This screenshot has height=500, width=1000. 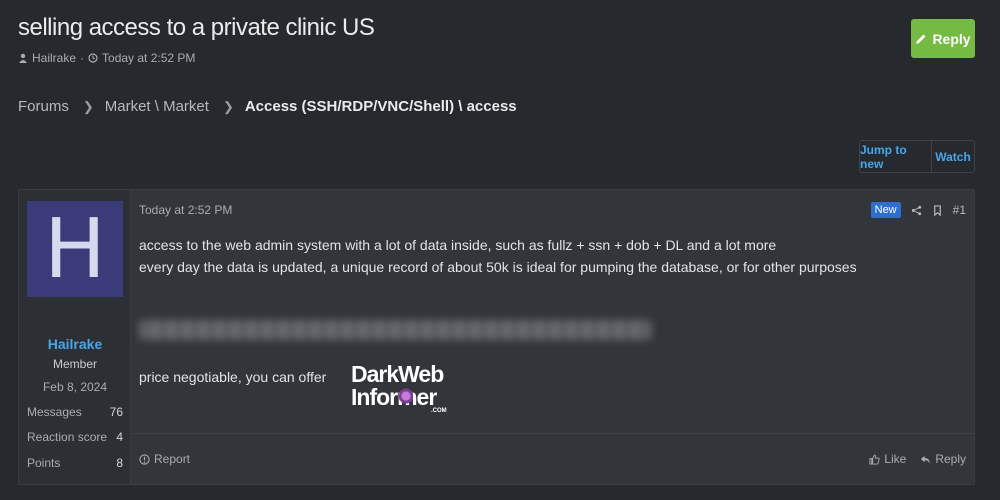 I want to click on logo-suffix: .COM, so click(x=439, y=411).